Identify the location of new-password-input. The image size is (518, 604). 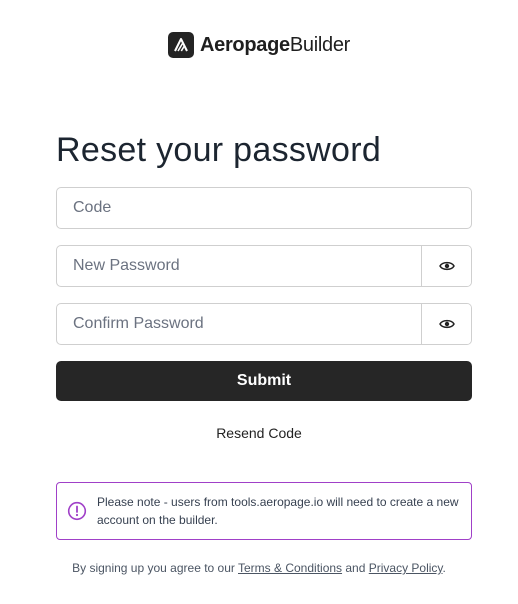
(239, 266).